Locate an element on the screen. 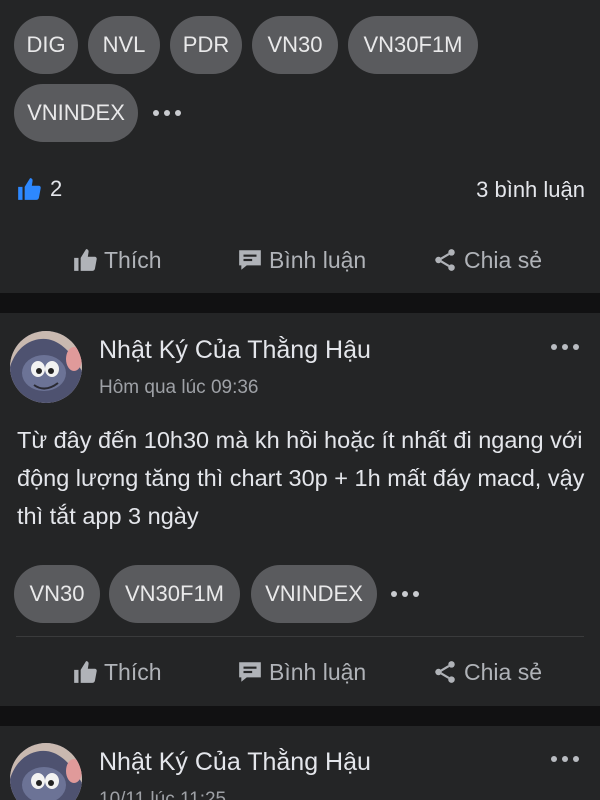 This screenshot has width=600, height=800. divider is located at coordinates (300, 636).